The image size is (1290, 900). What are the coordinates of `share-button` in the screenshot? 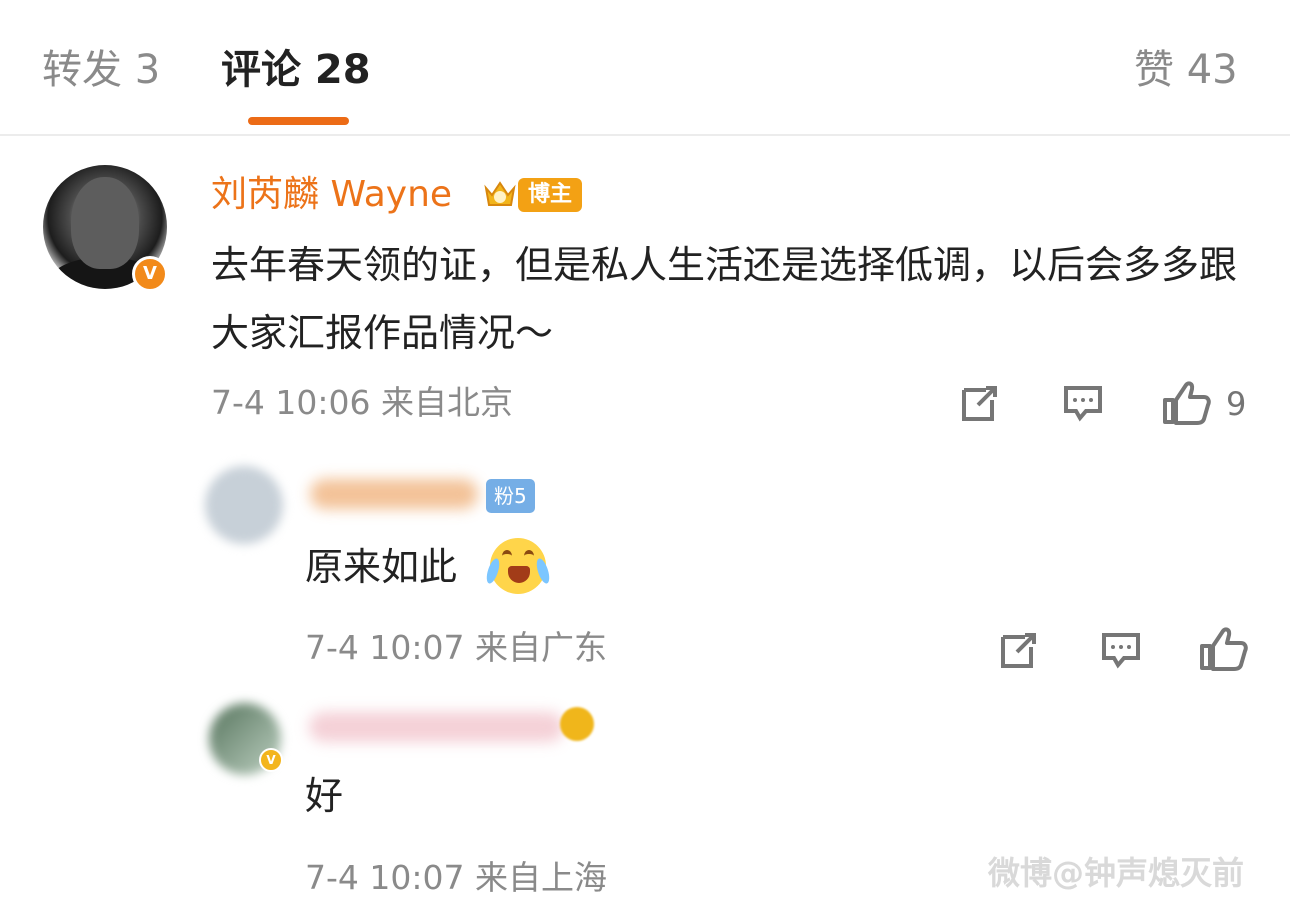 It's located at (980, 403).